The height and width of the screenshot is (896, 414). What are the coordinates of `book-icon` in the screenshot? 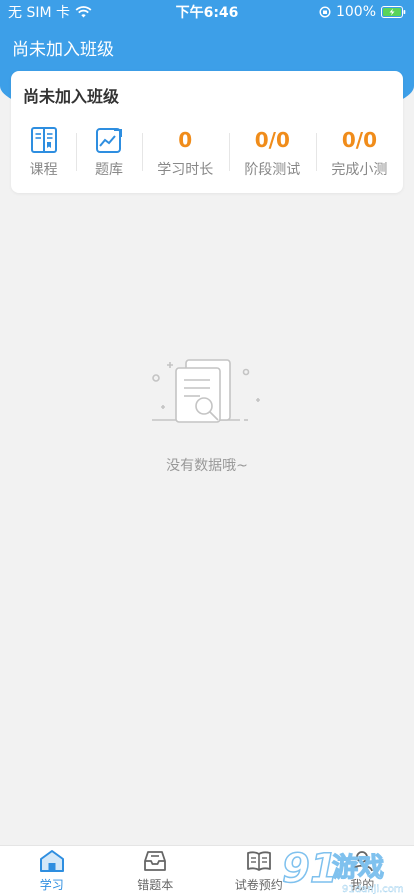 It's located at (43, 139).